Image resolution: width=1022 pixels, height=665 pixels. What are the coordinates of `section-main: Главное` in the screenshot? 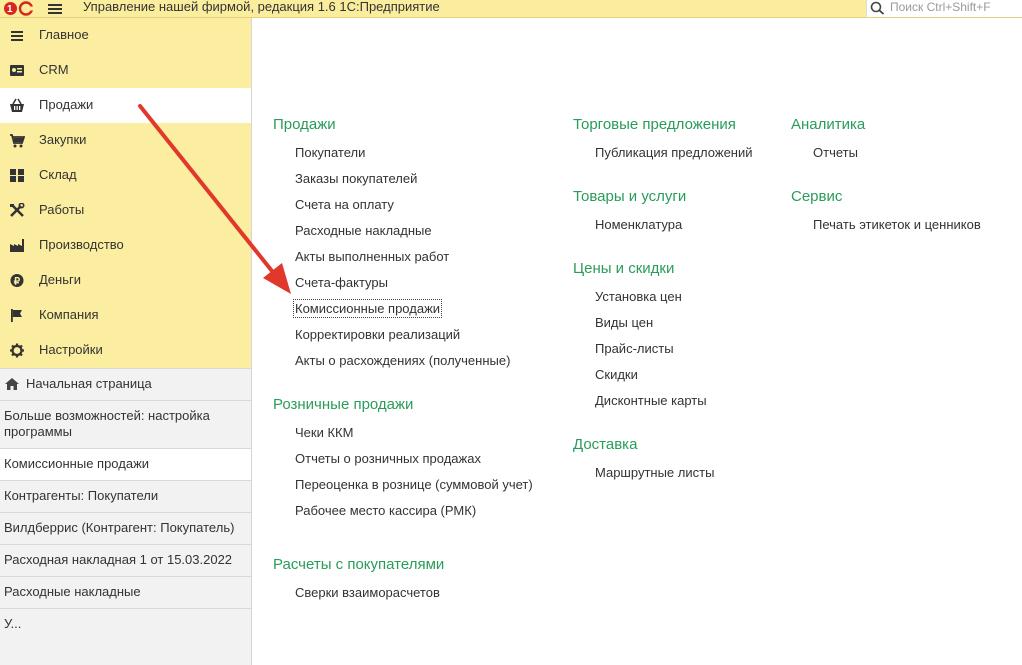 It's located at (125, 35).